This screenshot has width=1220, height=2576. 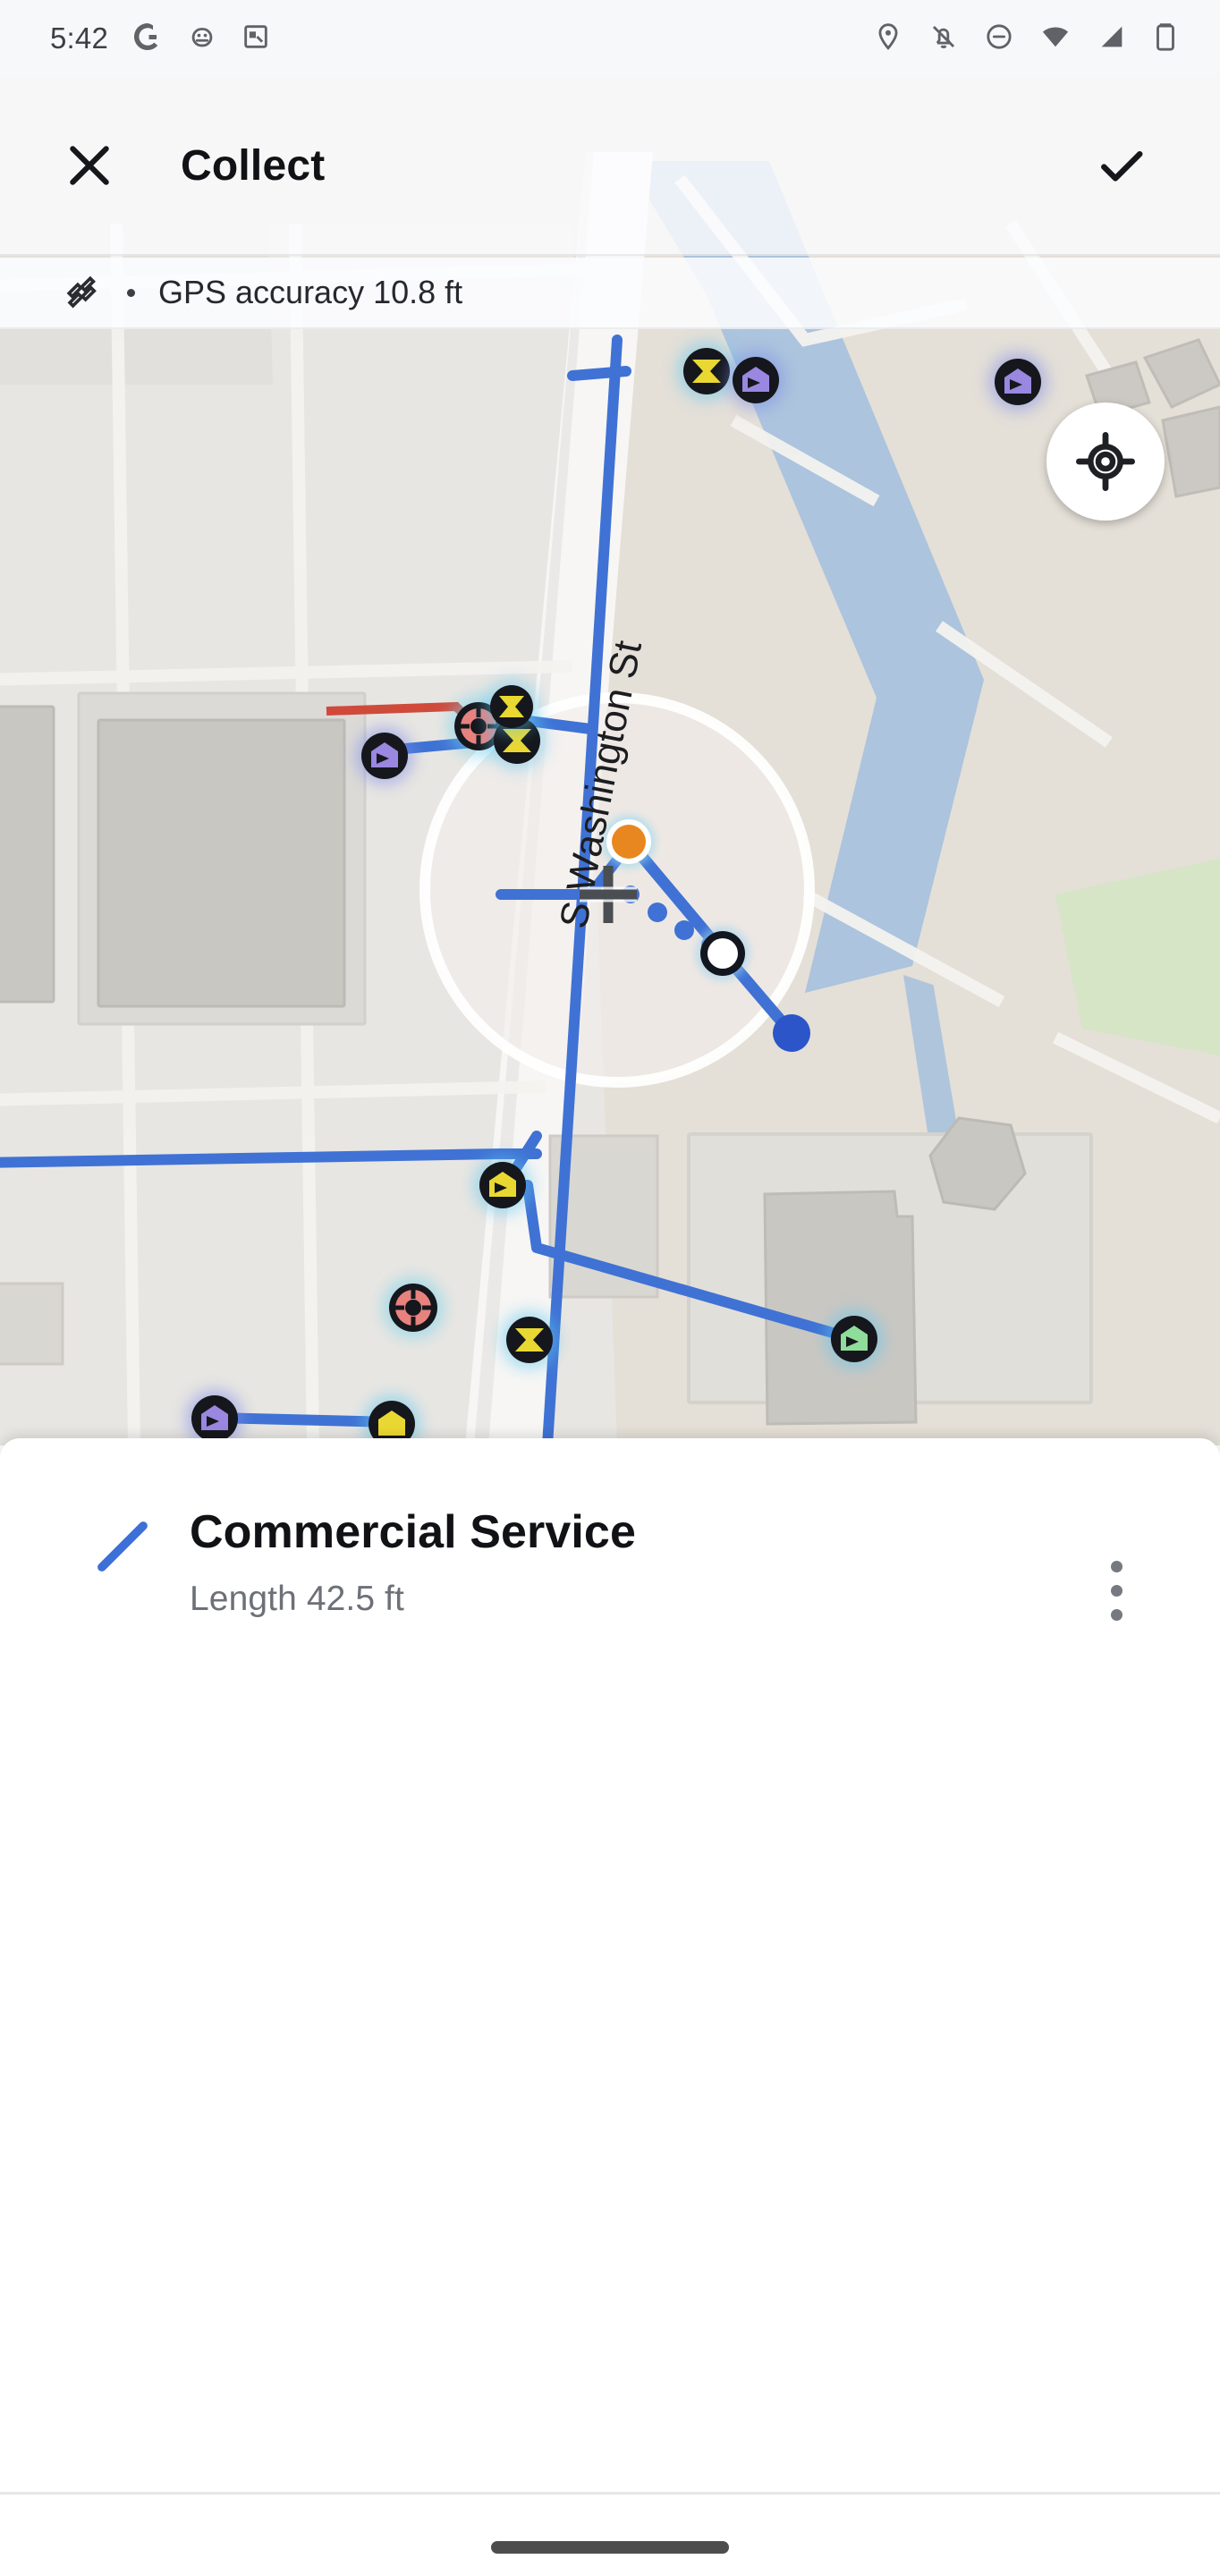 I want to click on feature-title: Commercial Service, so click(x=413, y=1532).